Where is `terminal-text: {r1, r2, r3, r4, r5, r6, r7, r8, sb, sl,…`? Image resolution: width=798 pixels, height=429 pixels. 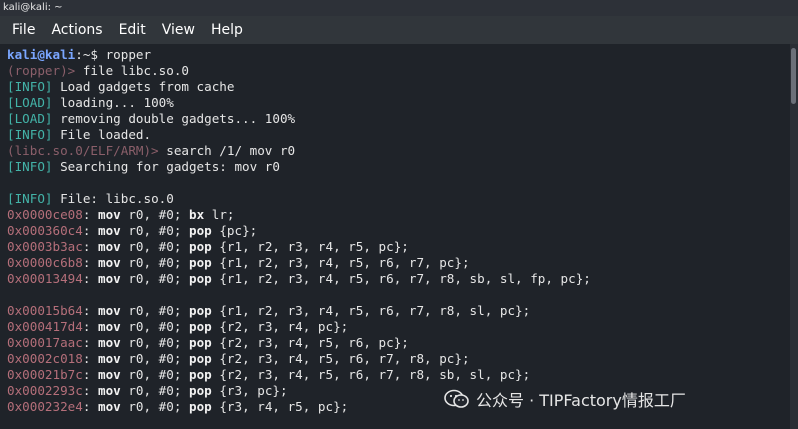 terminal-text: {r1, r2, r3, r4, r5, r6, r7, r8, sb, sl,… is located at coordinates (401, 278).